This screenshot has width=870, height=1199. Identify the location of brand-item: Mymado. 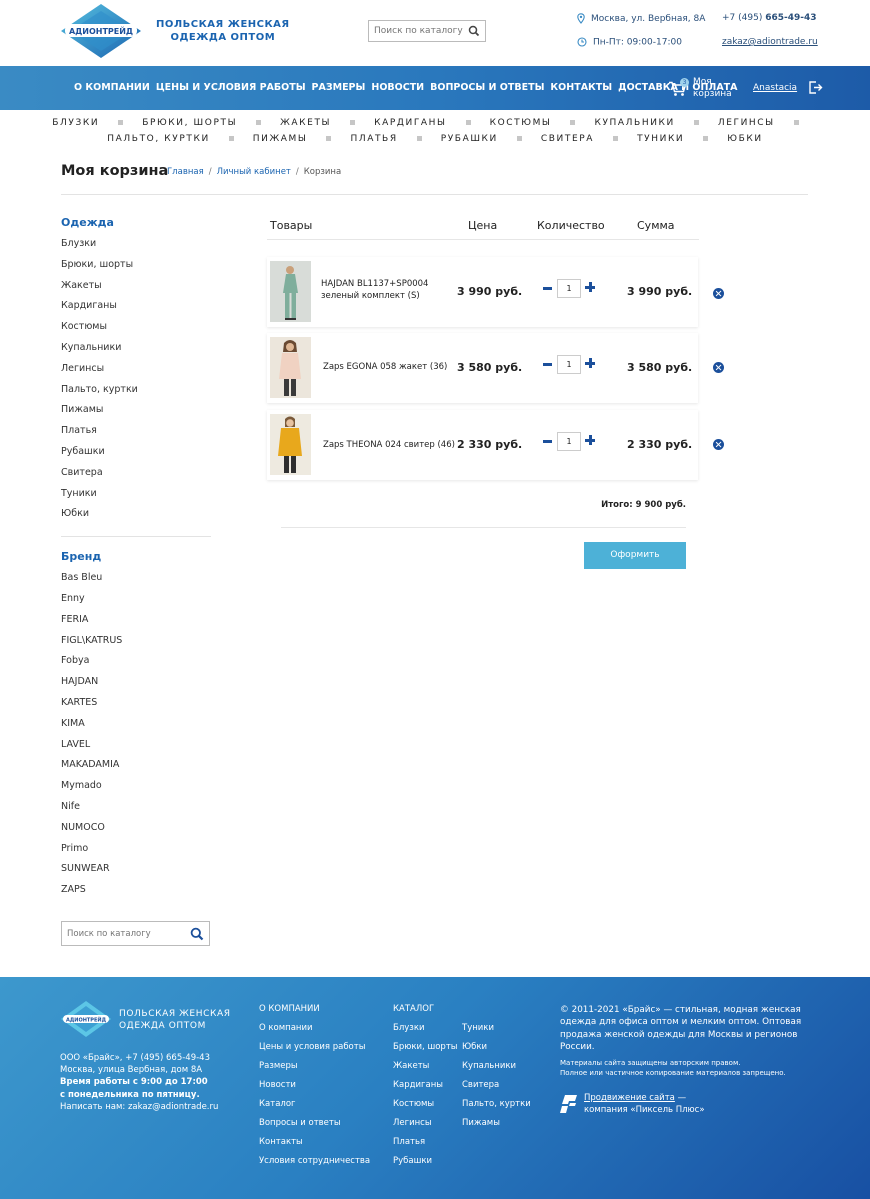
(136, 789).